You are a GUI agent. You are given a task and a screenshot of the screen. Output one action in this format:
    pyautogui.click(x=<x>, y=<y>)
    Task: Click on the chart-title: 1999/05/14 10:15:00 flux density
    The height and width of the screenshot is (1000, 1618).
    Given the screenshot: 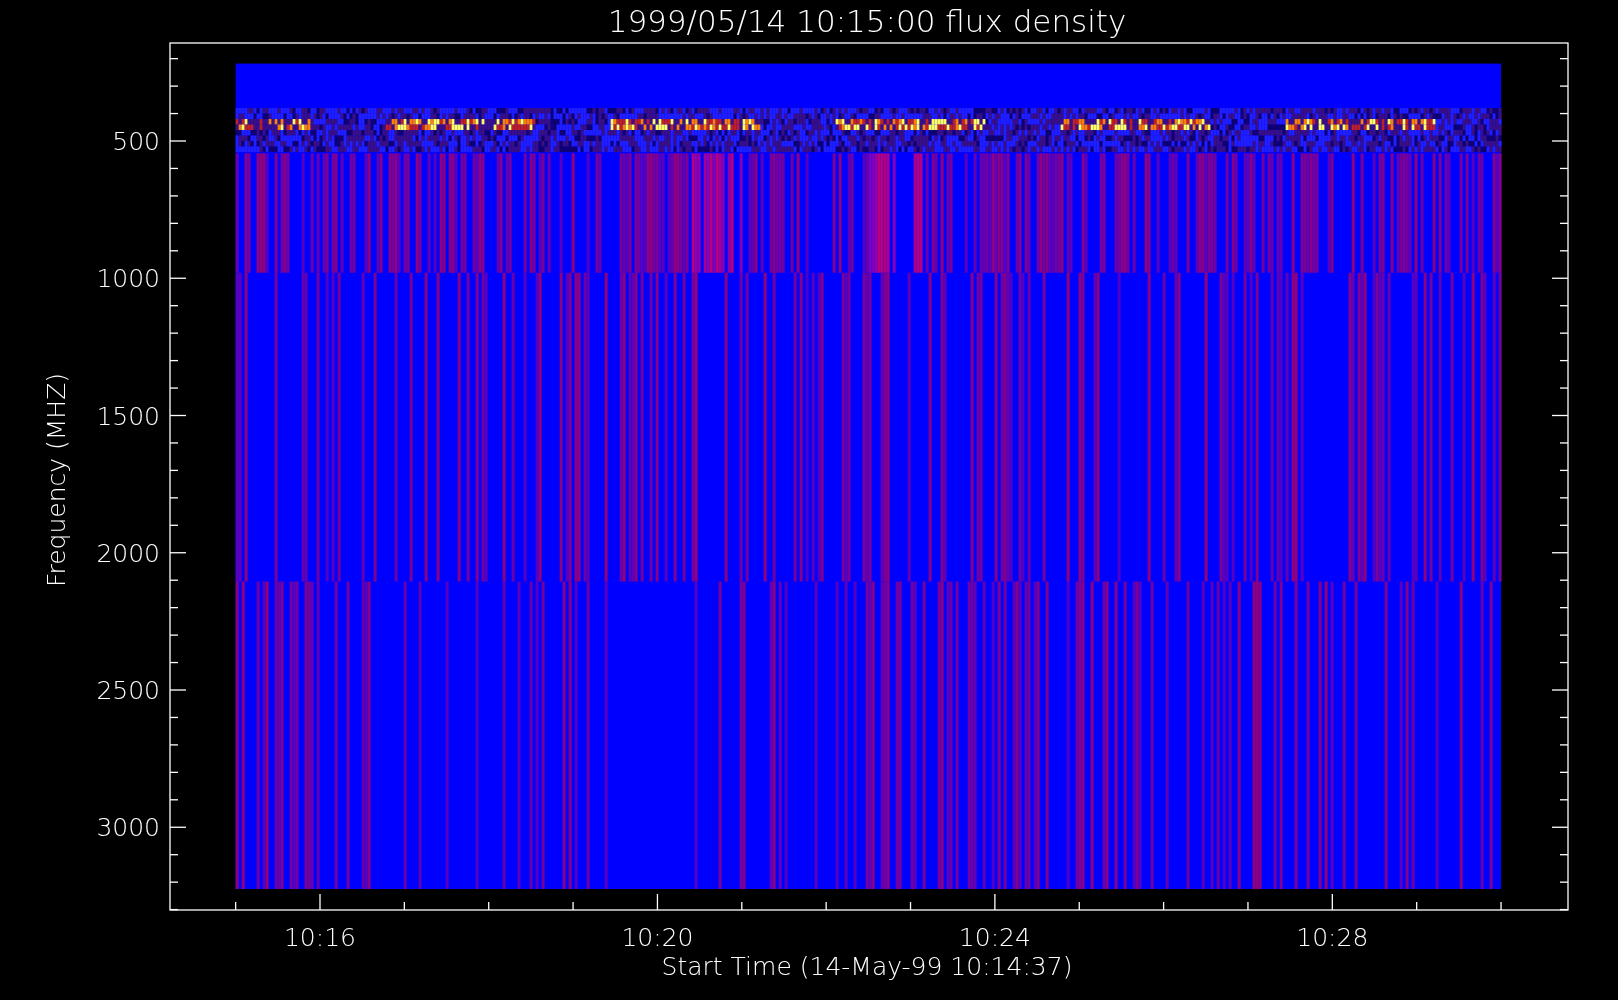 What is the action you would take?
    pyautogui.click(x=867, y=21)
    